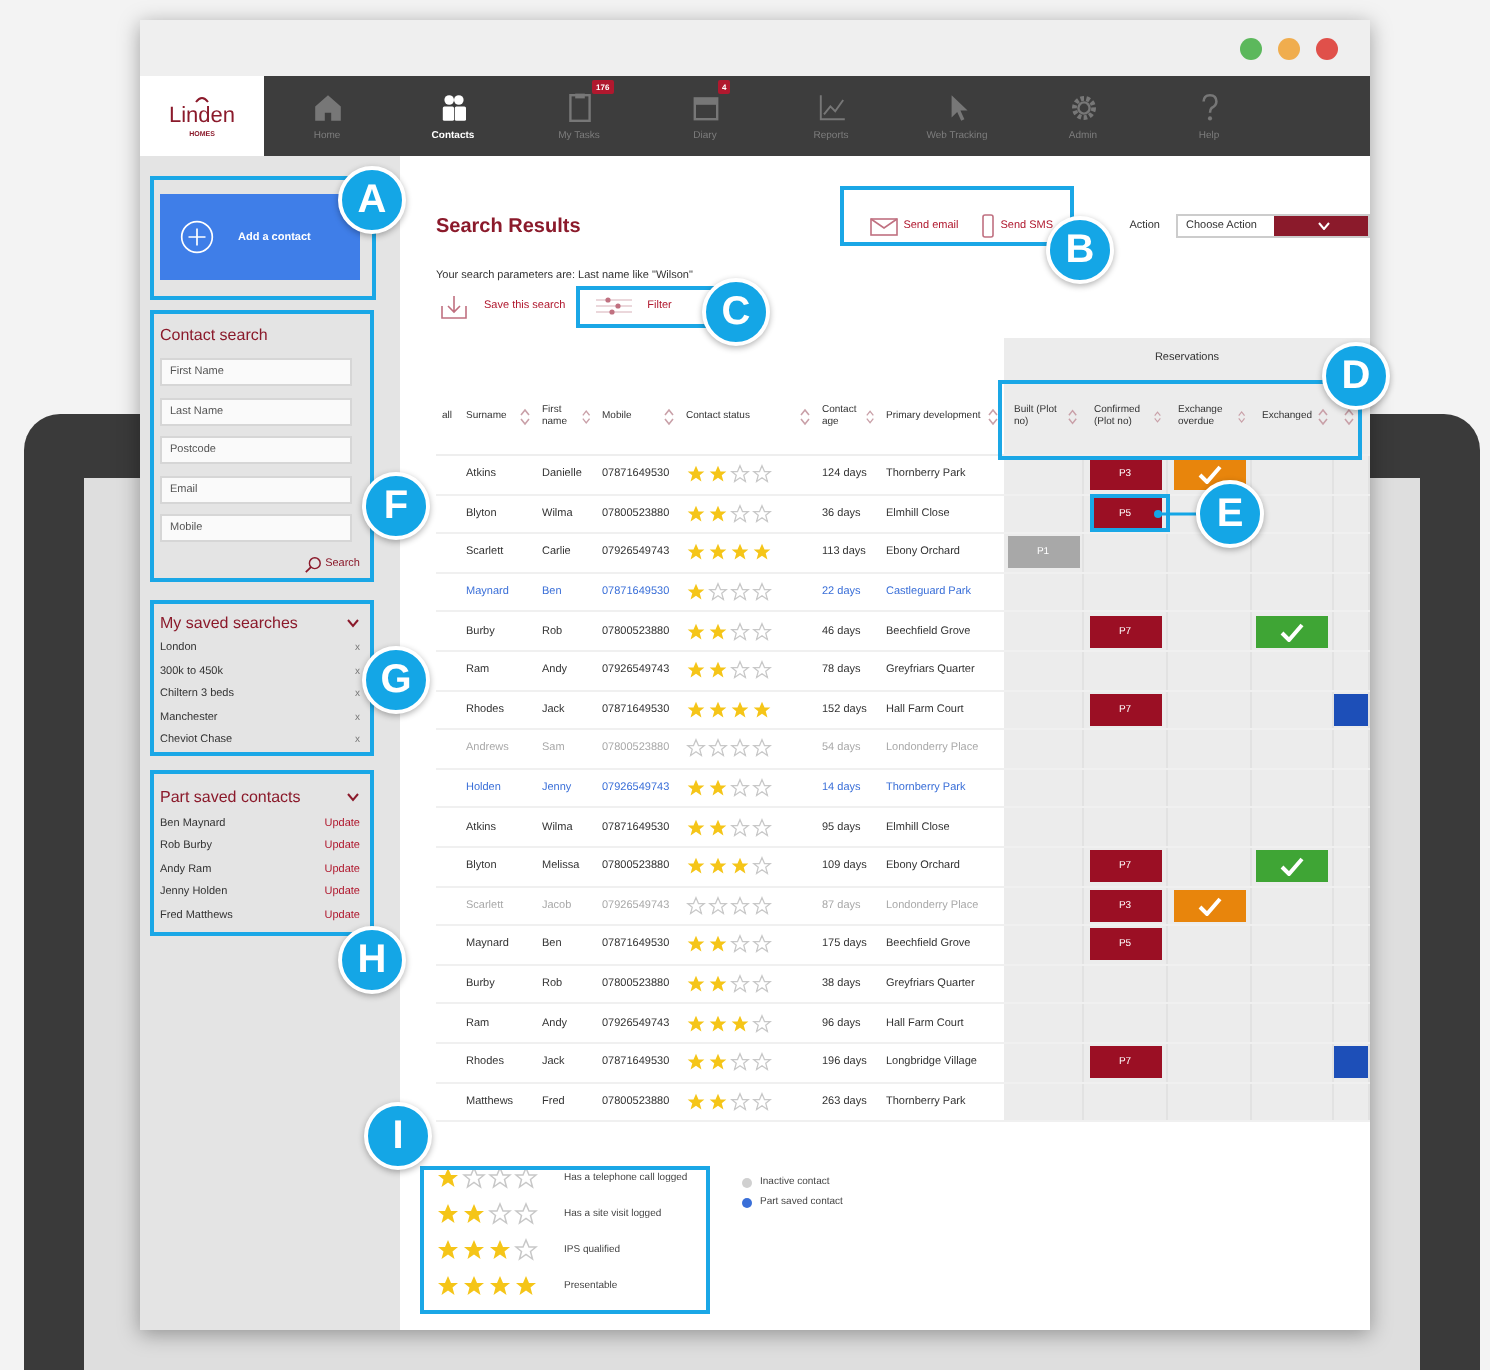  Describe the element at coordinates (831, 107) in the screenshot. I see `line-chart-icon` at that location.